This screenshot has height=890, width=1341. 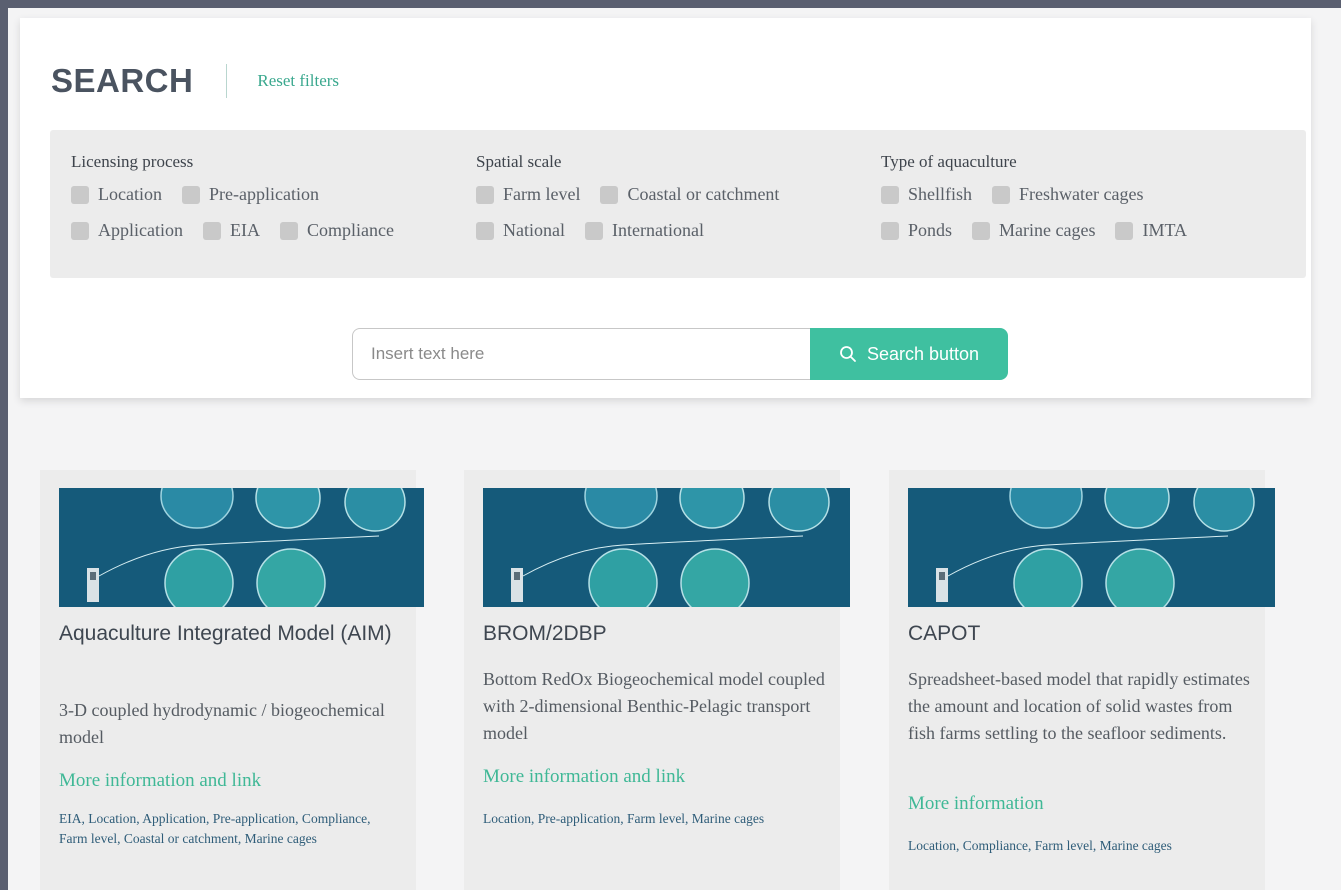 I want to click on checkbox-imta: IMTA, so click(x=1151, y=230).